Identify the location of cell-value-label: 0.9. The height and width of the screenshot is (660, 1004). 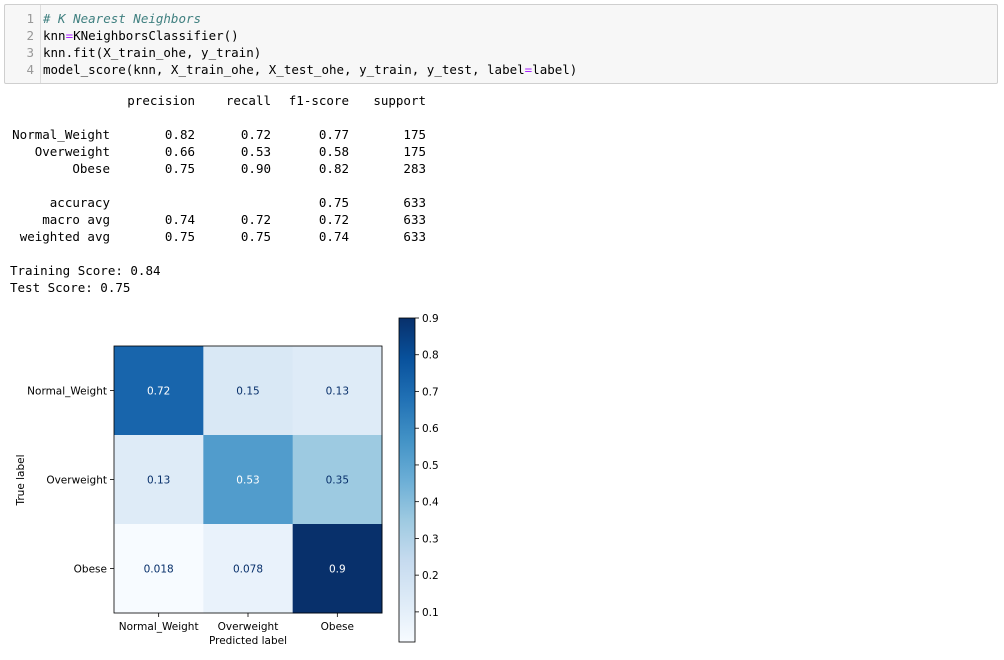
(337, 570).